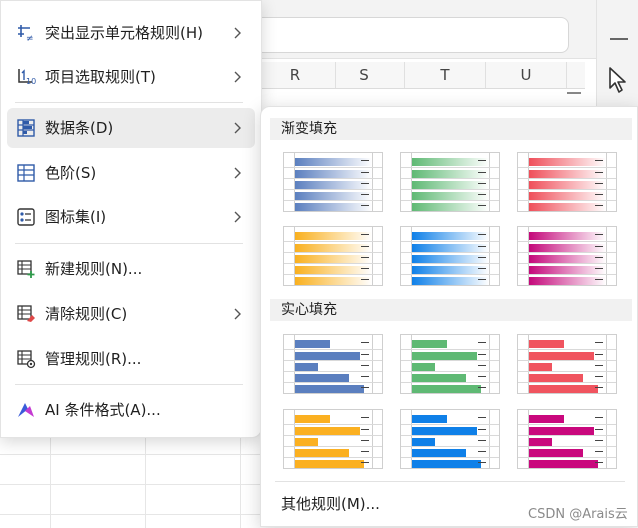 This screenshot has width=638, height=528. What do you see at coordinates (619, 39) in the screenshot?
I see `collapse-icon` at bounding box center [619, 39].